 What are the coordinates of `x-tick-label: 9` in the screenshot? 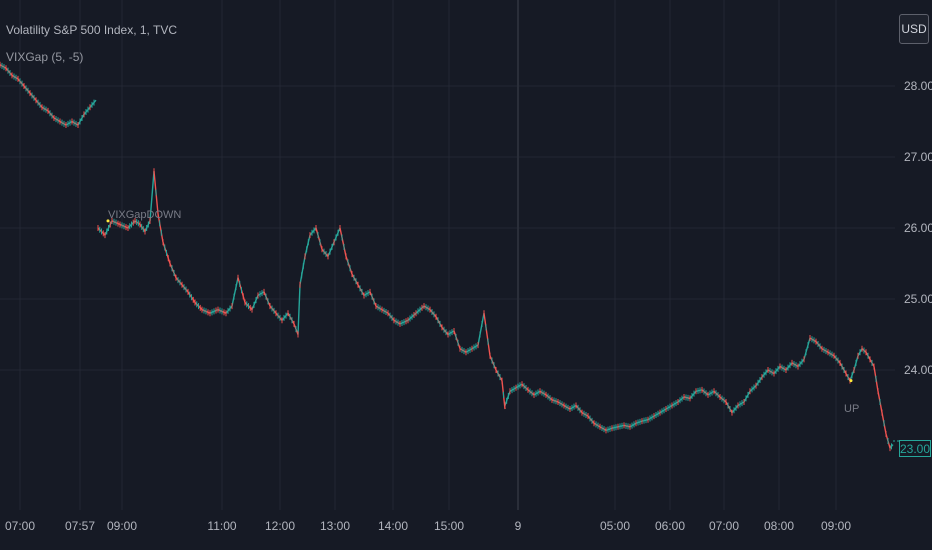 It's located at (518, 526).